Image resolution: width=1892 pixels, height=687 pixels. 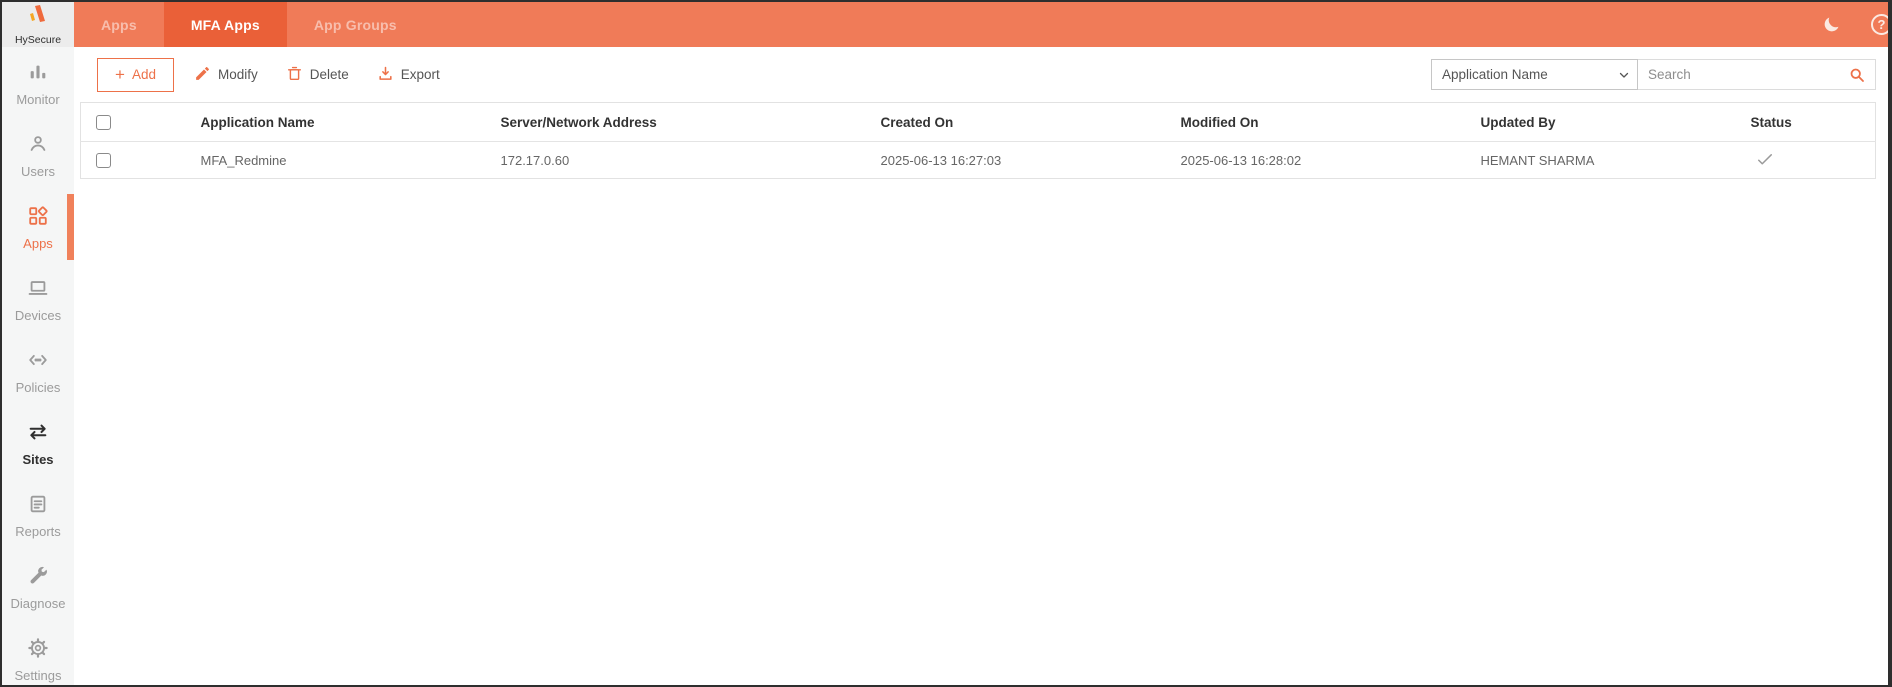 What do you see at coordinates (38, 74) in the screenshot?
I see `bar-chart-icon` at bounding box center [38, 74].